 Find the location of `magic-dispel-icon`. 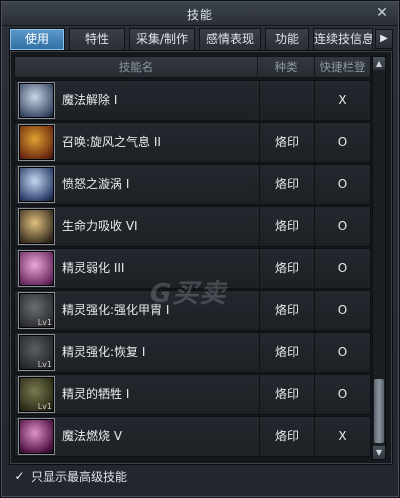

magic-dispel-icon is located at coordinates (36, 100).